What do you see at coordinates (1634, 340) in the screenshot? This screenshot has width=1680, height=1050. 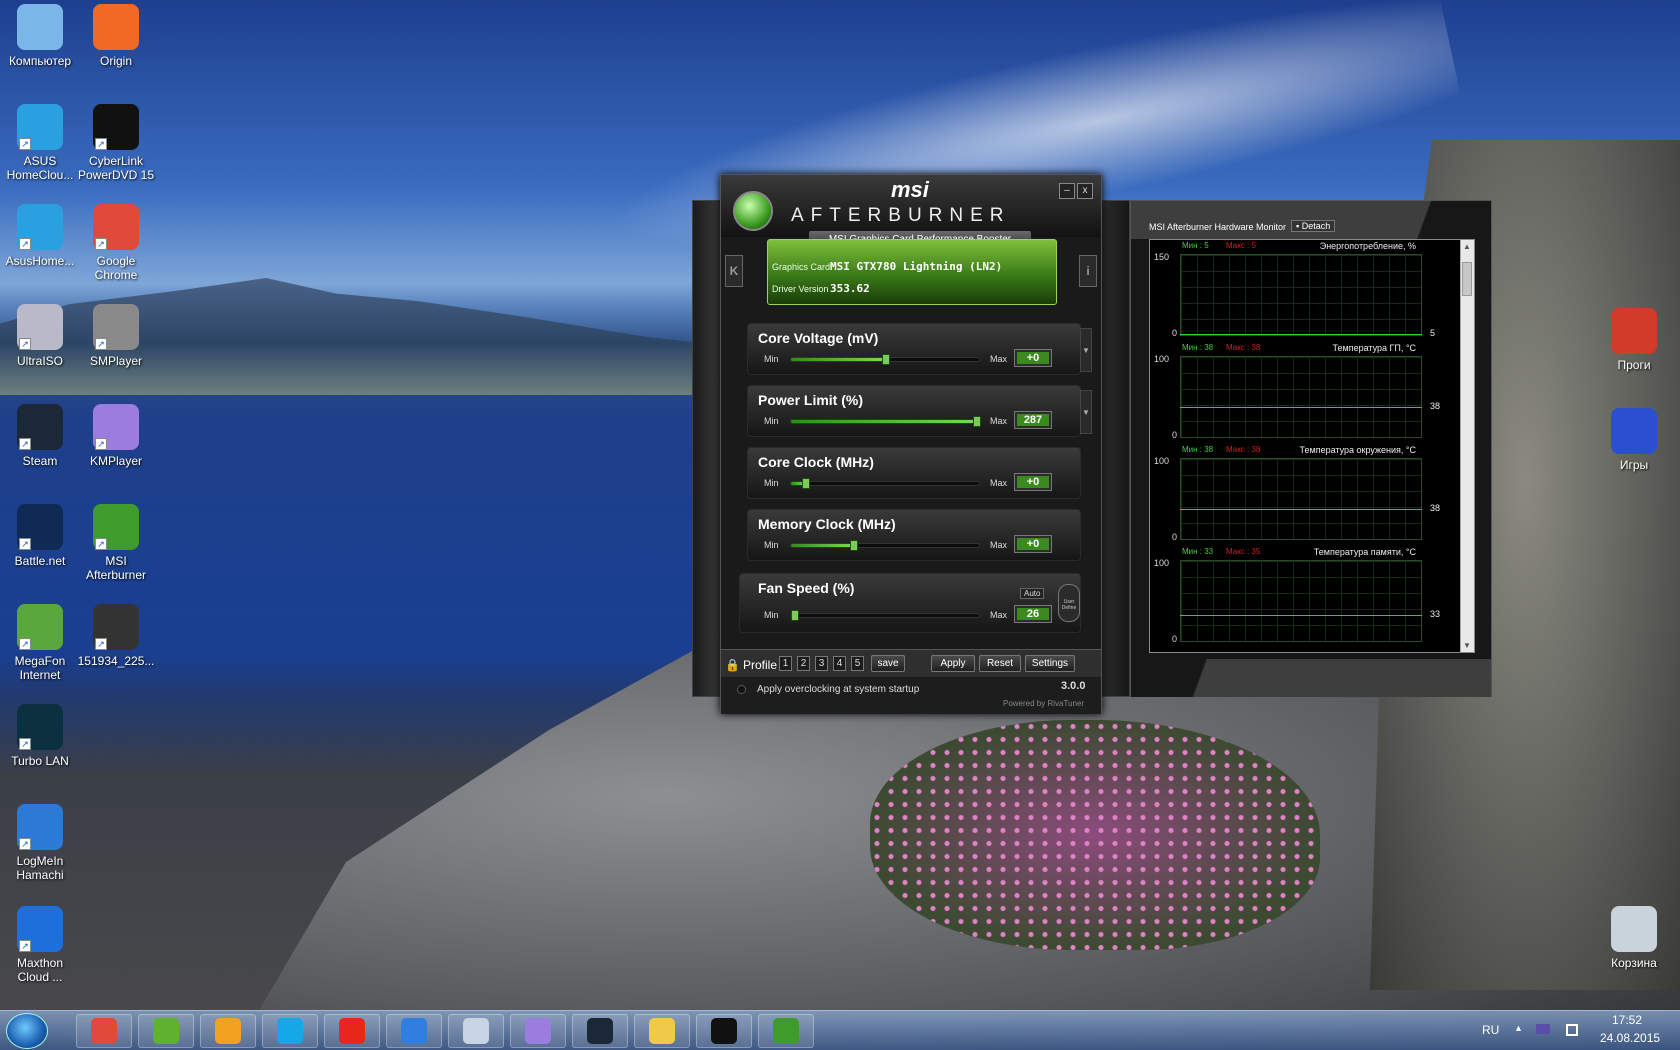 I see `desktop-icon: Проги` at bounding box center [1634, 340].